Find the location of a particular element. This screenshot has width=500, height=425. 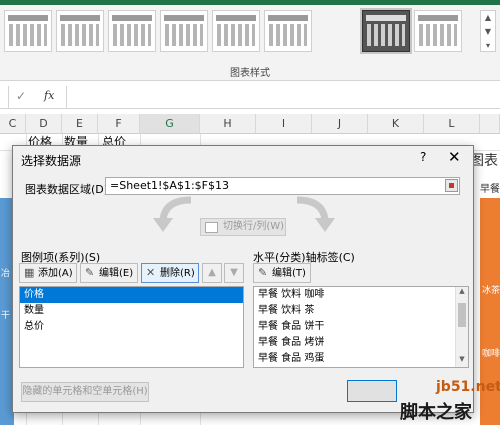

column-header-j: J is located at coordinates (340, 124).